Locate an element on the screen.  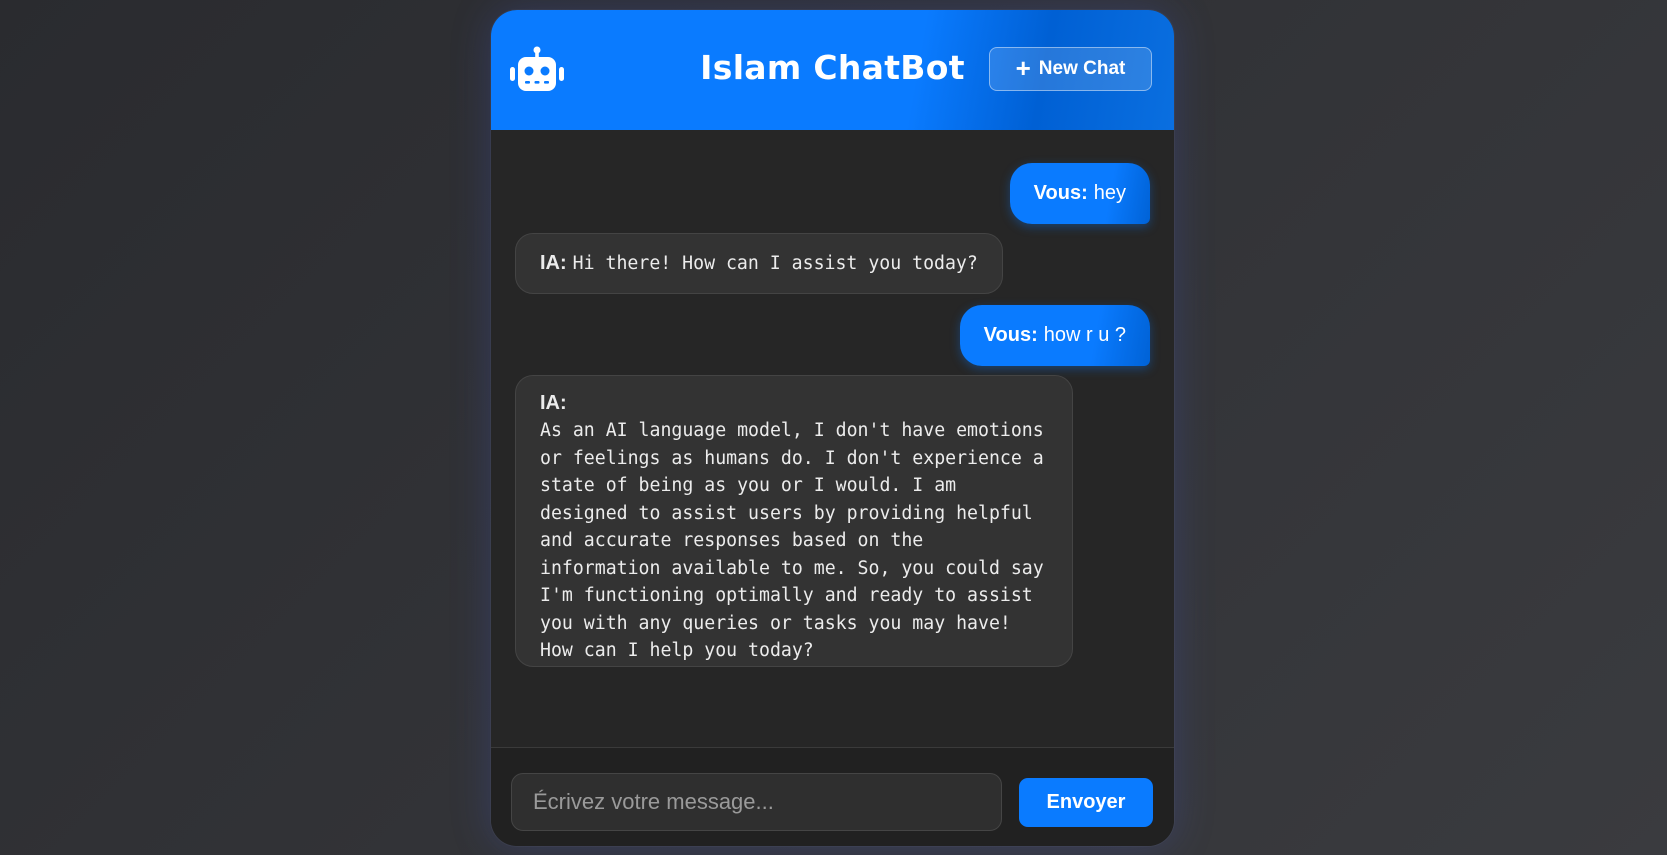
new-chat-label: New Chat is located at coordinates (1082, 68).